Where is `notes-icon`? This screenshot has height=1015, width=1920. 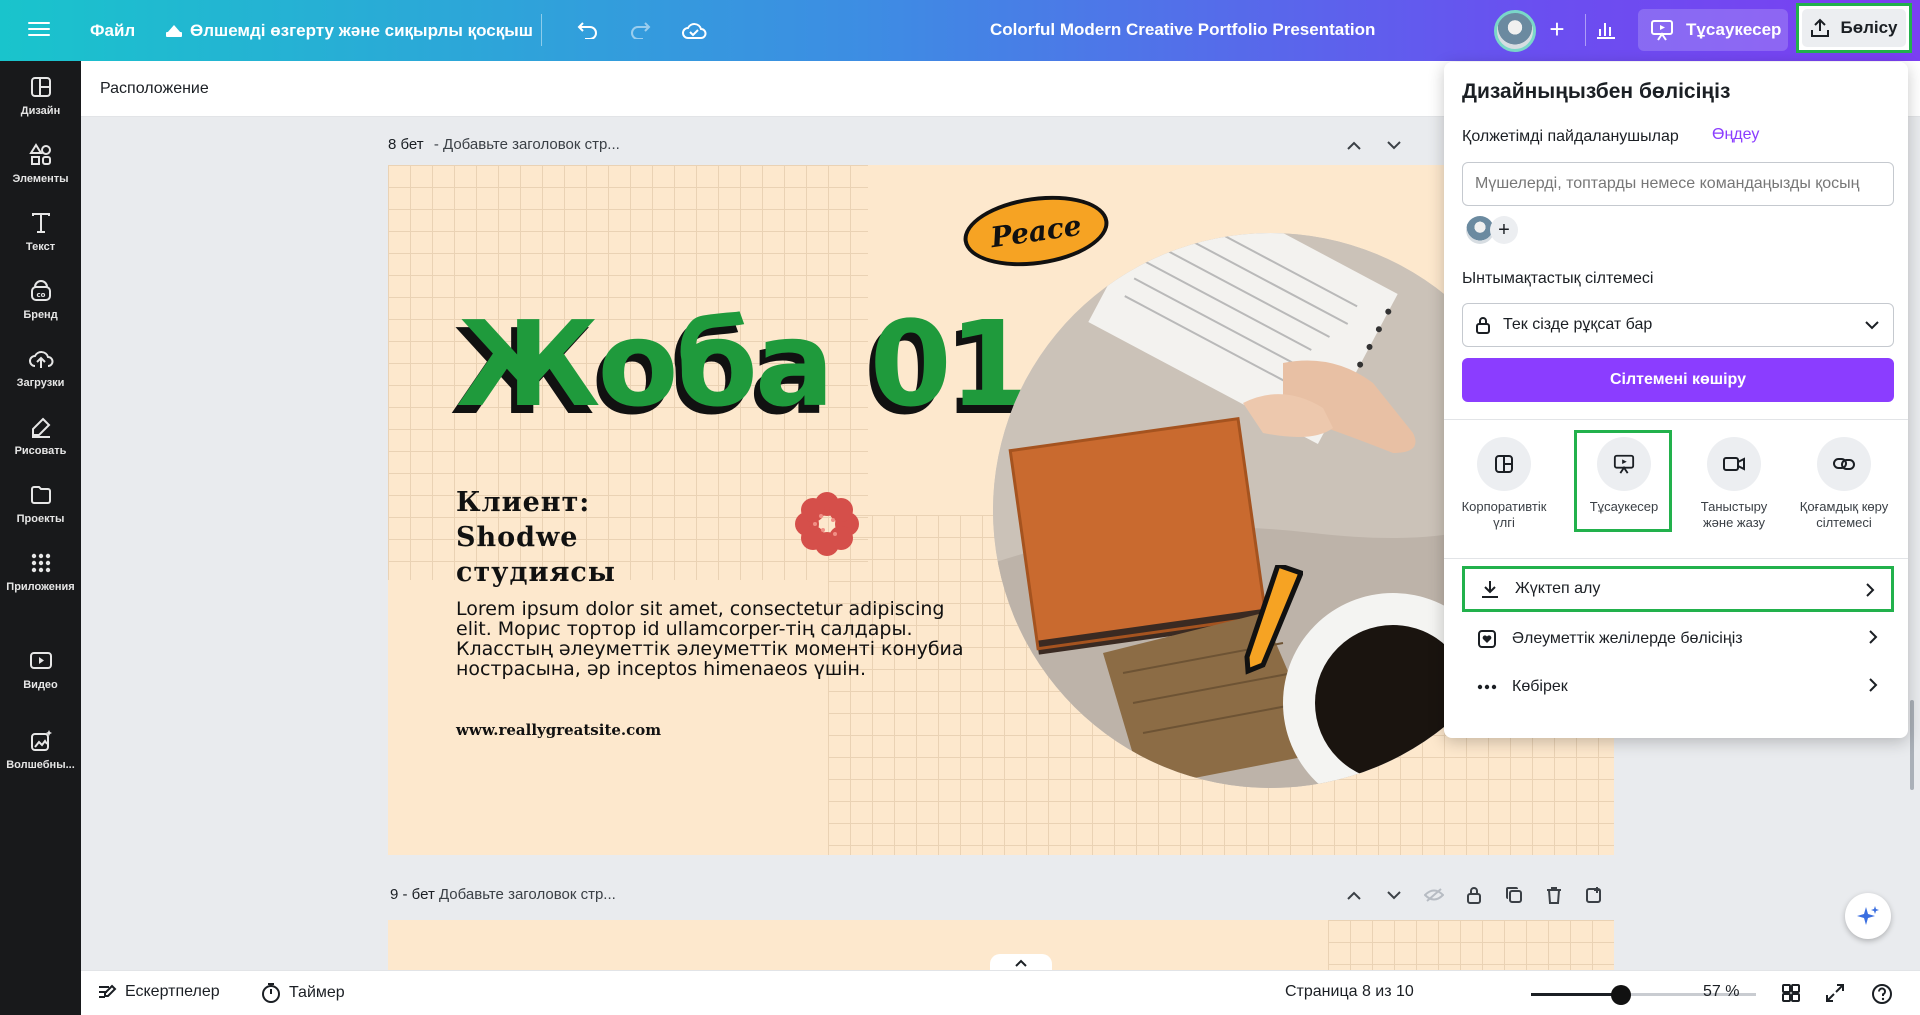
notes-icon is located at coordinates (108, 991).